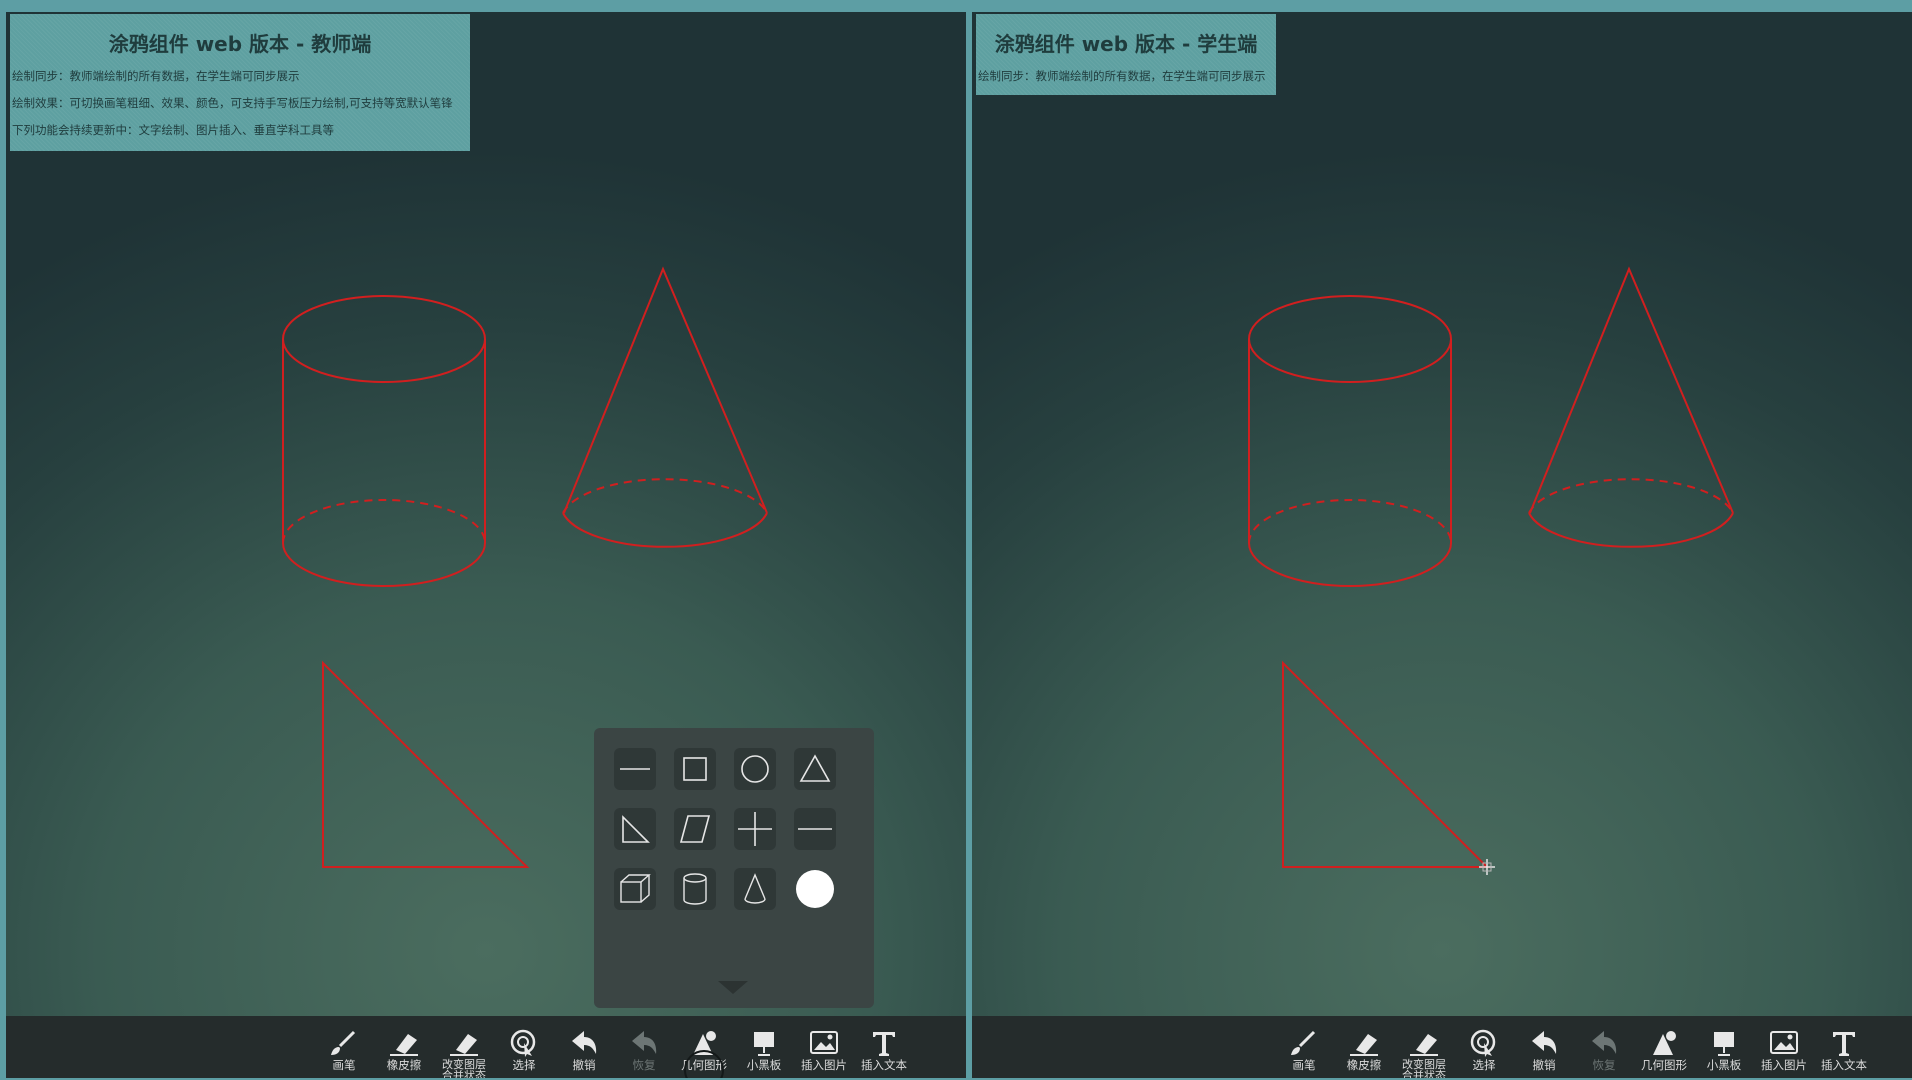 This screenshot has width=1912, height=1080. I want to click on rectangle-icon, so click(695, 769).